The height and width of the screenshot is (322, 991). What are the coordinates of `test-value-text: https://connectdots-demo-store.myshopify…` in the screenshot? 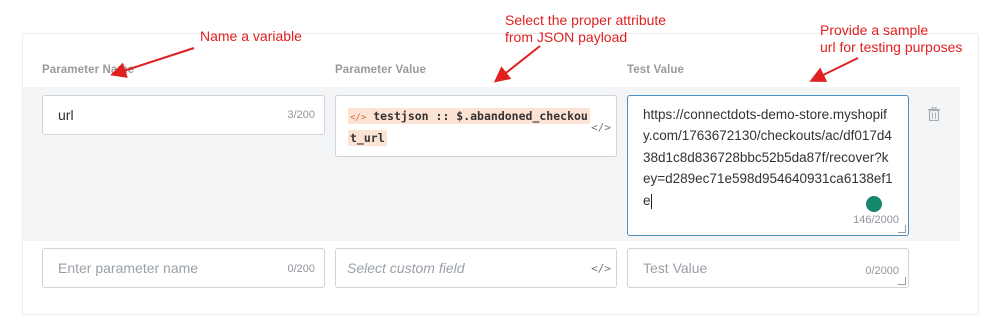 It's located at (768, 158).